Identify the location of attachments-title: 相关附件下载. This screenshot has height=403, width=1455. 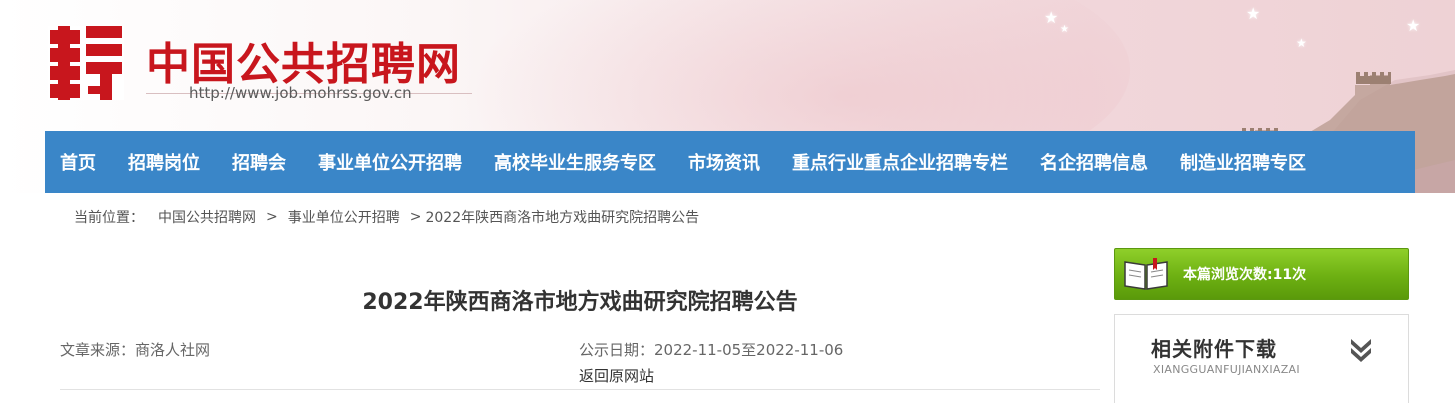
(1214, 349).